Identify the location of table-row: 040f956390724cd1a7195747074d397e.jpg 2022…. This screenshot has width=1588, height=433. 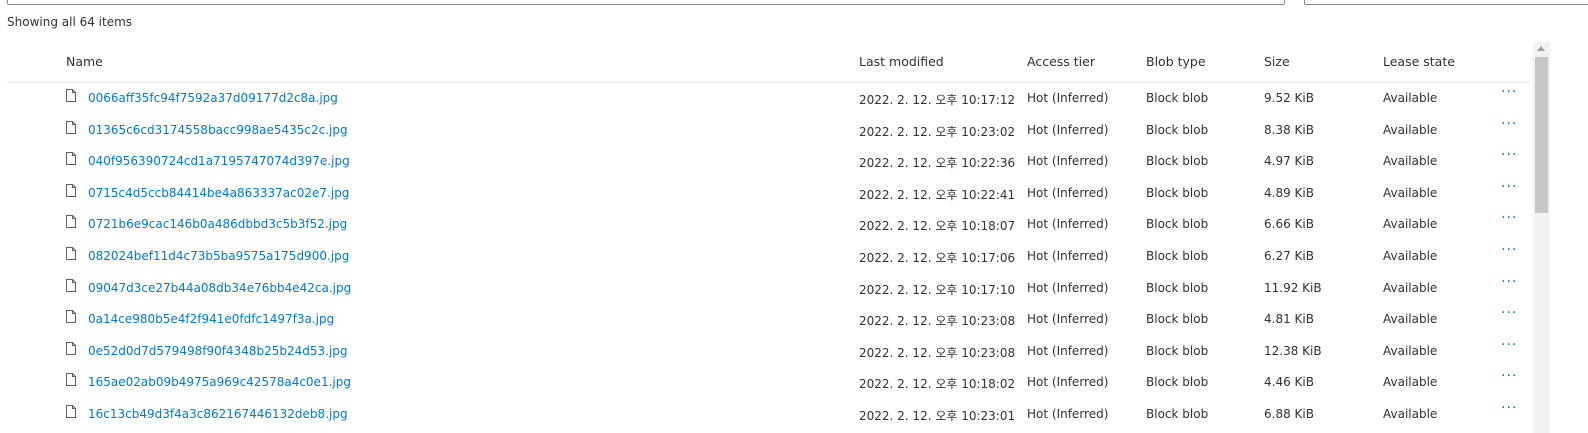
(769, 163).